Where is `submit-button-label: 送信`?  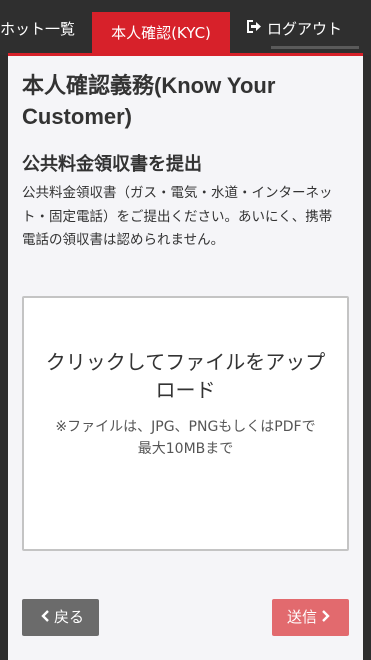
submit-button-label: 送信 is located at coordinates (301, 617).